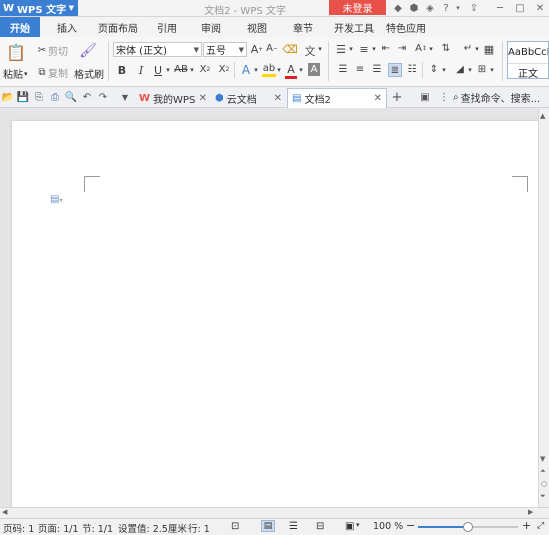  I want to click on phonetic-guide-icon: 文, so click(310, 51).